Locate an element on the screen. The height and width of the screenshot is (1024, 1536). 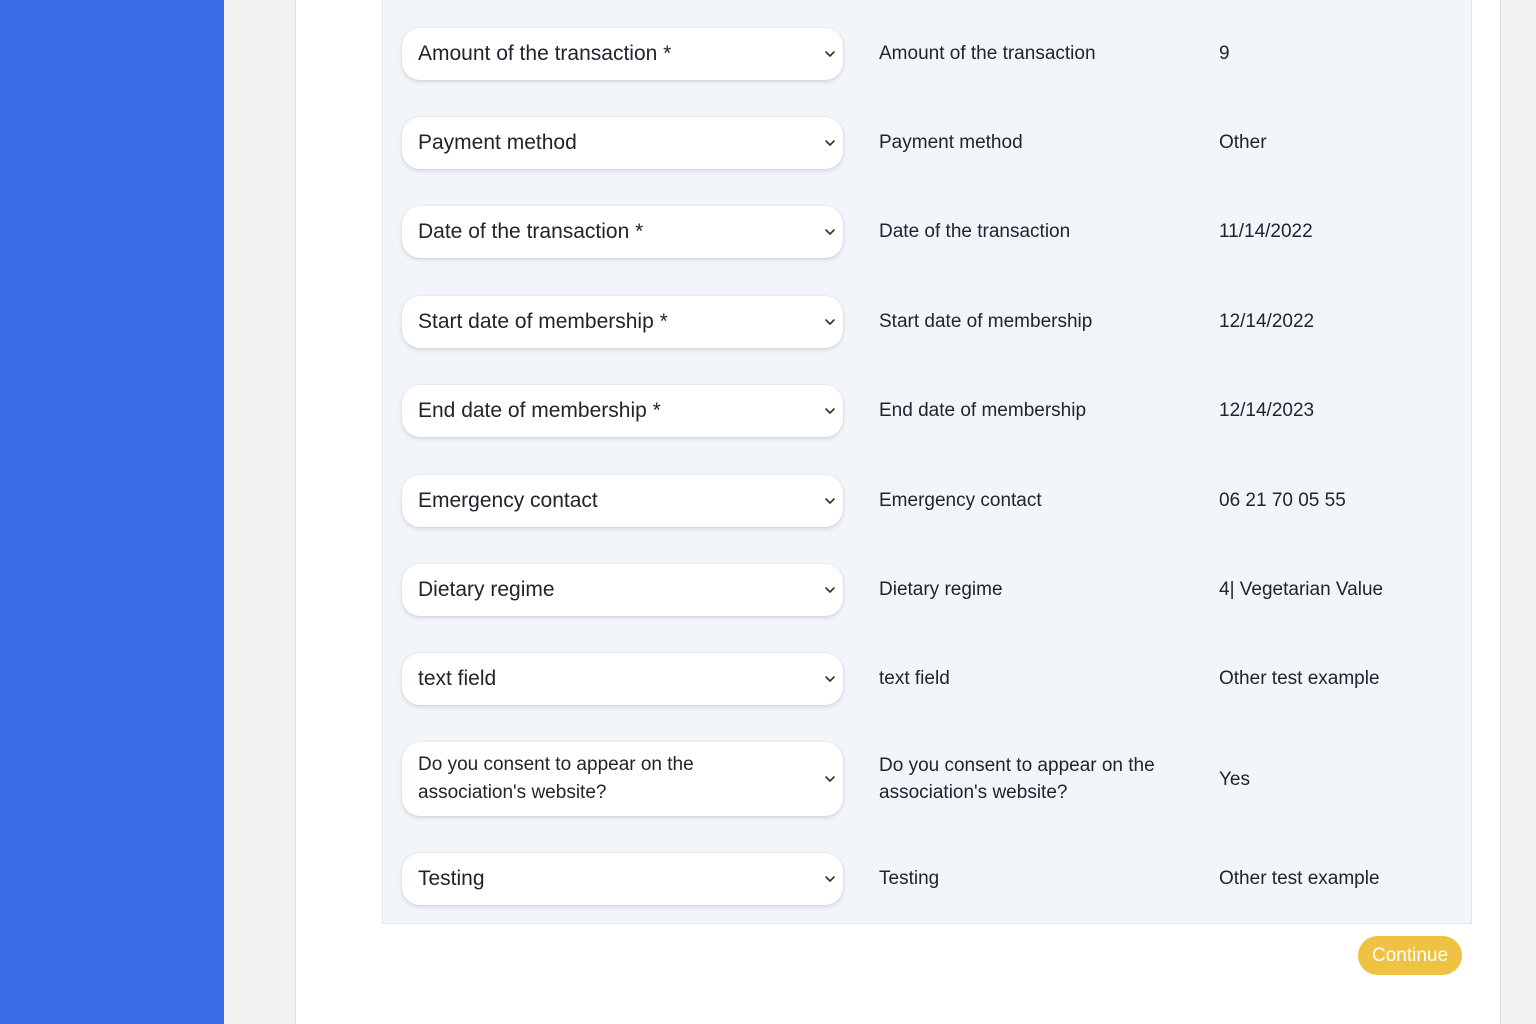
mapping-select: Emergency contact is located at coordinates (622, 501).